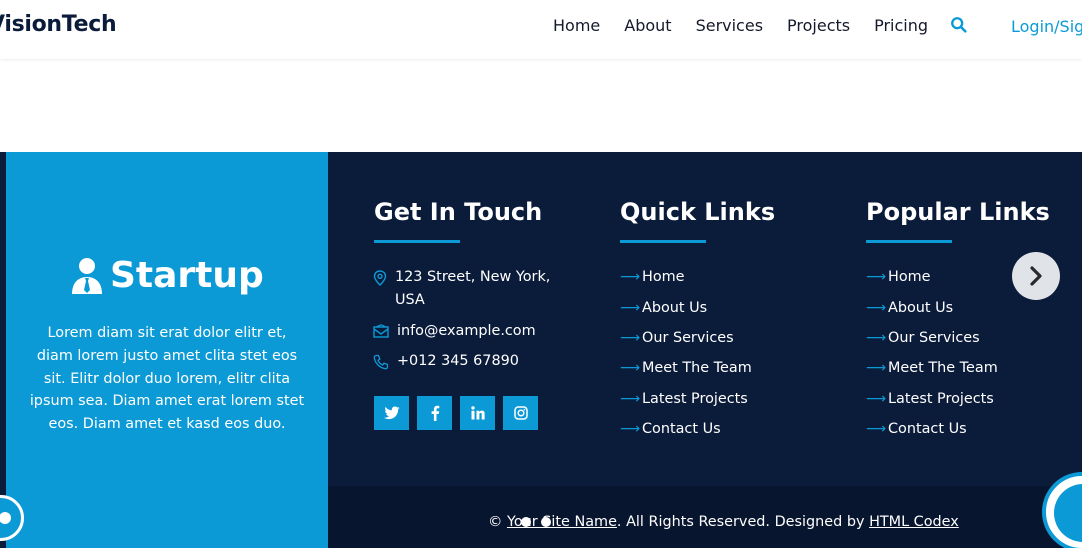  I want to click on popular-link-label: Meet The Team, so click(943, 368).